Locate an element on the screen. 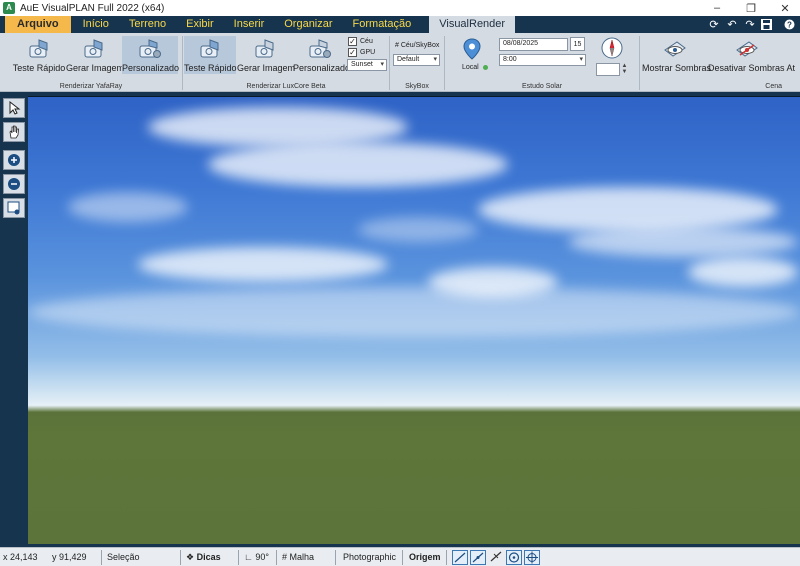 The width and height of the screenshot is (800, 566). calendar-day: 15 is located at coordinates (577, 44).